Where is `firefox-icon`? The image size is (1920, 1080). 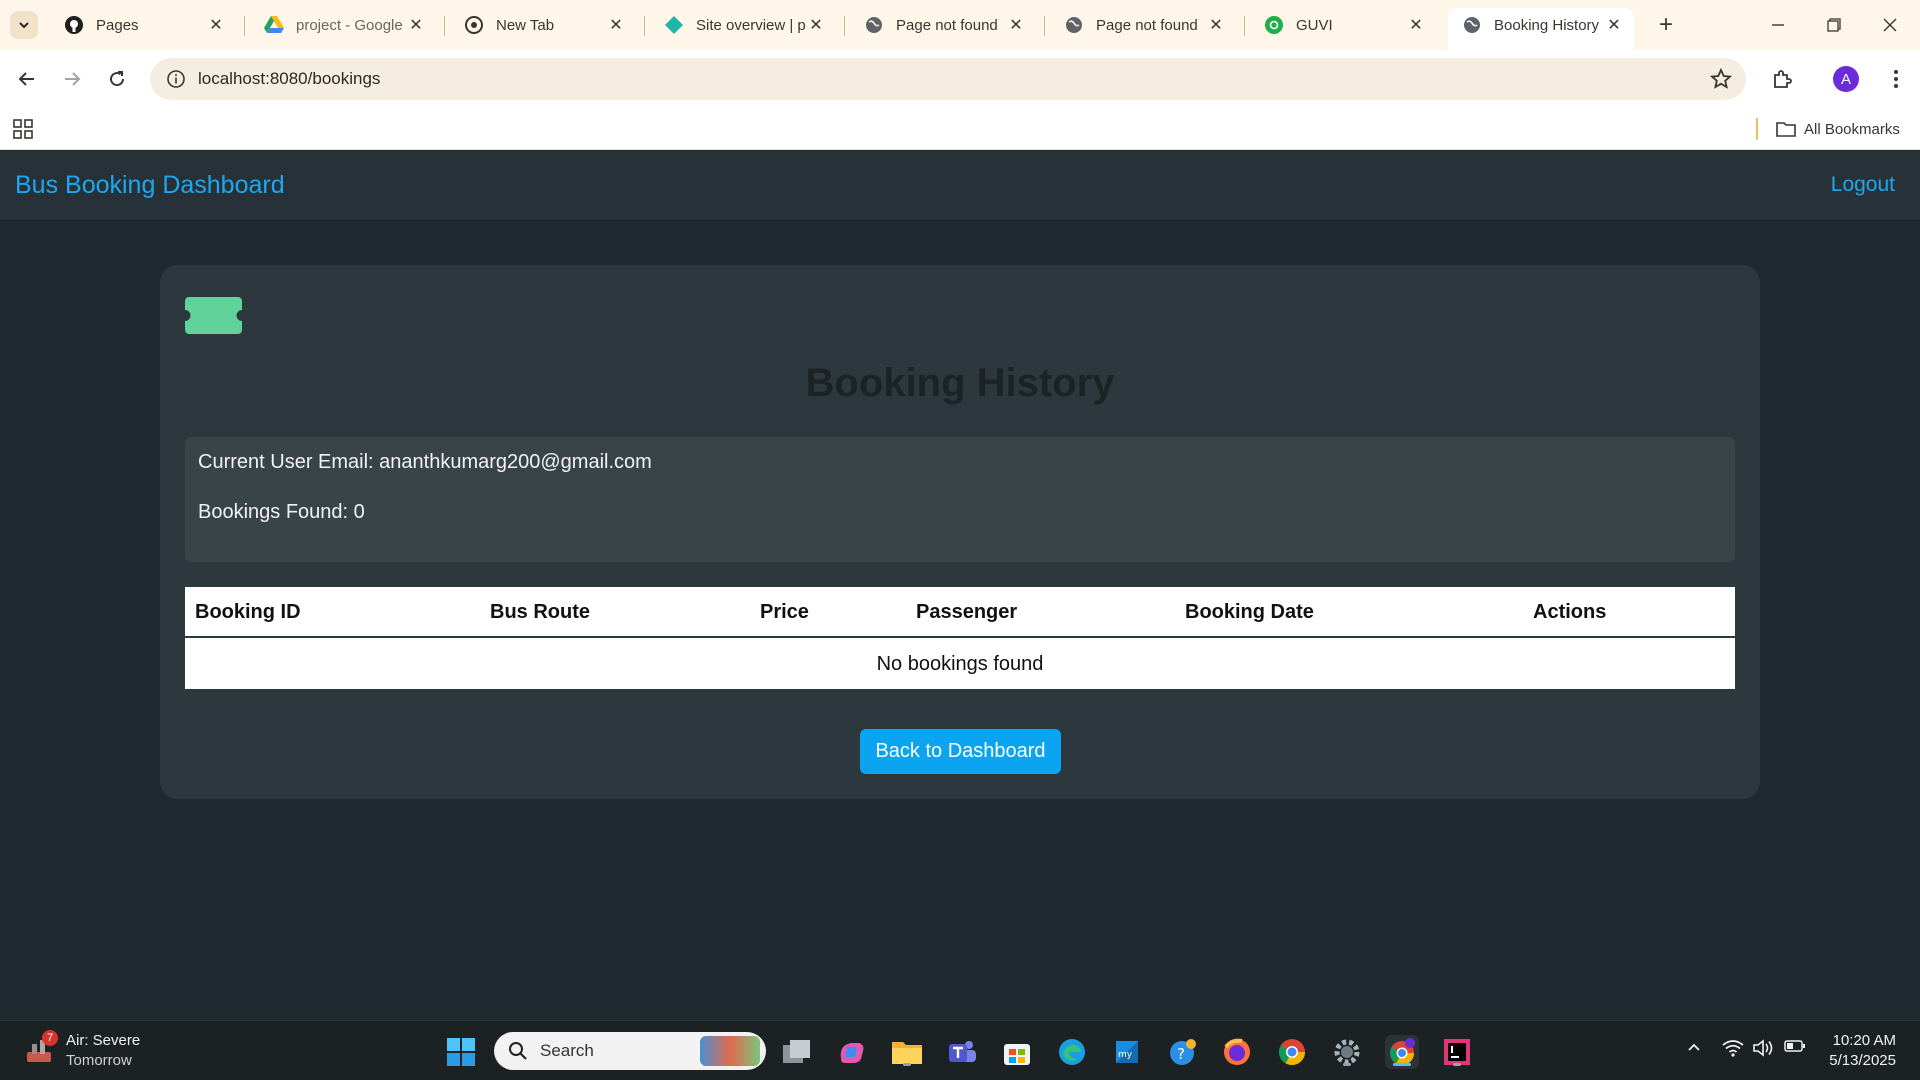
firefox-icon is located at coordinates (1237, 1051).